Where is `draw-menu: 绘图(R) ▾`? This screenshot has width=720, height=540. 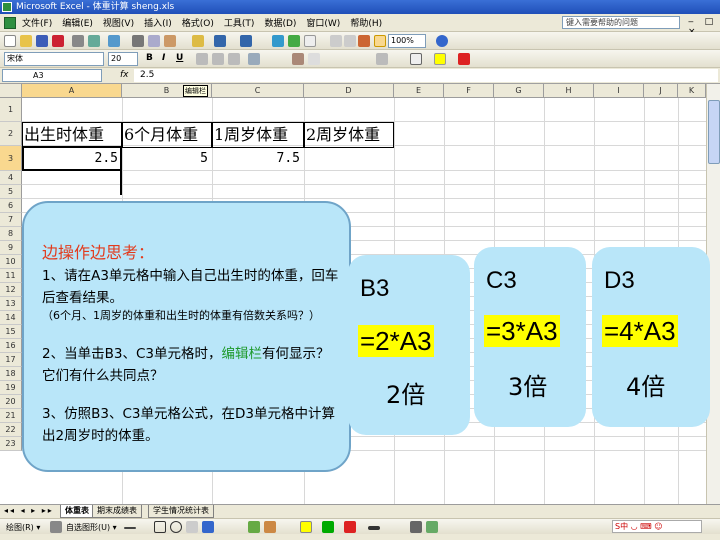
draw-menu: 绘图(R) ▾ is located at coordinates (23, 527).